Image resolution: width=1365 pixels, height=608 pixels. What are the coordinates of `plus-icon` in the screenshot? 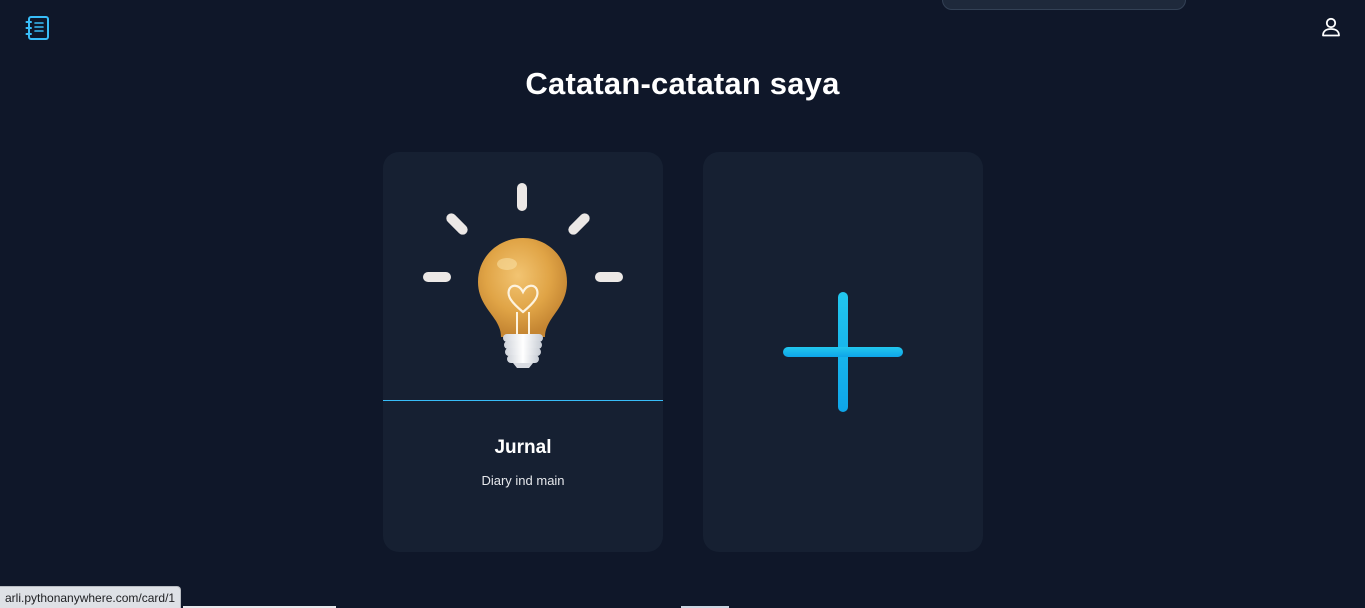 It's located at (843, 352).